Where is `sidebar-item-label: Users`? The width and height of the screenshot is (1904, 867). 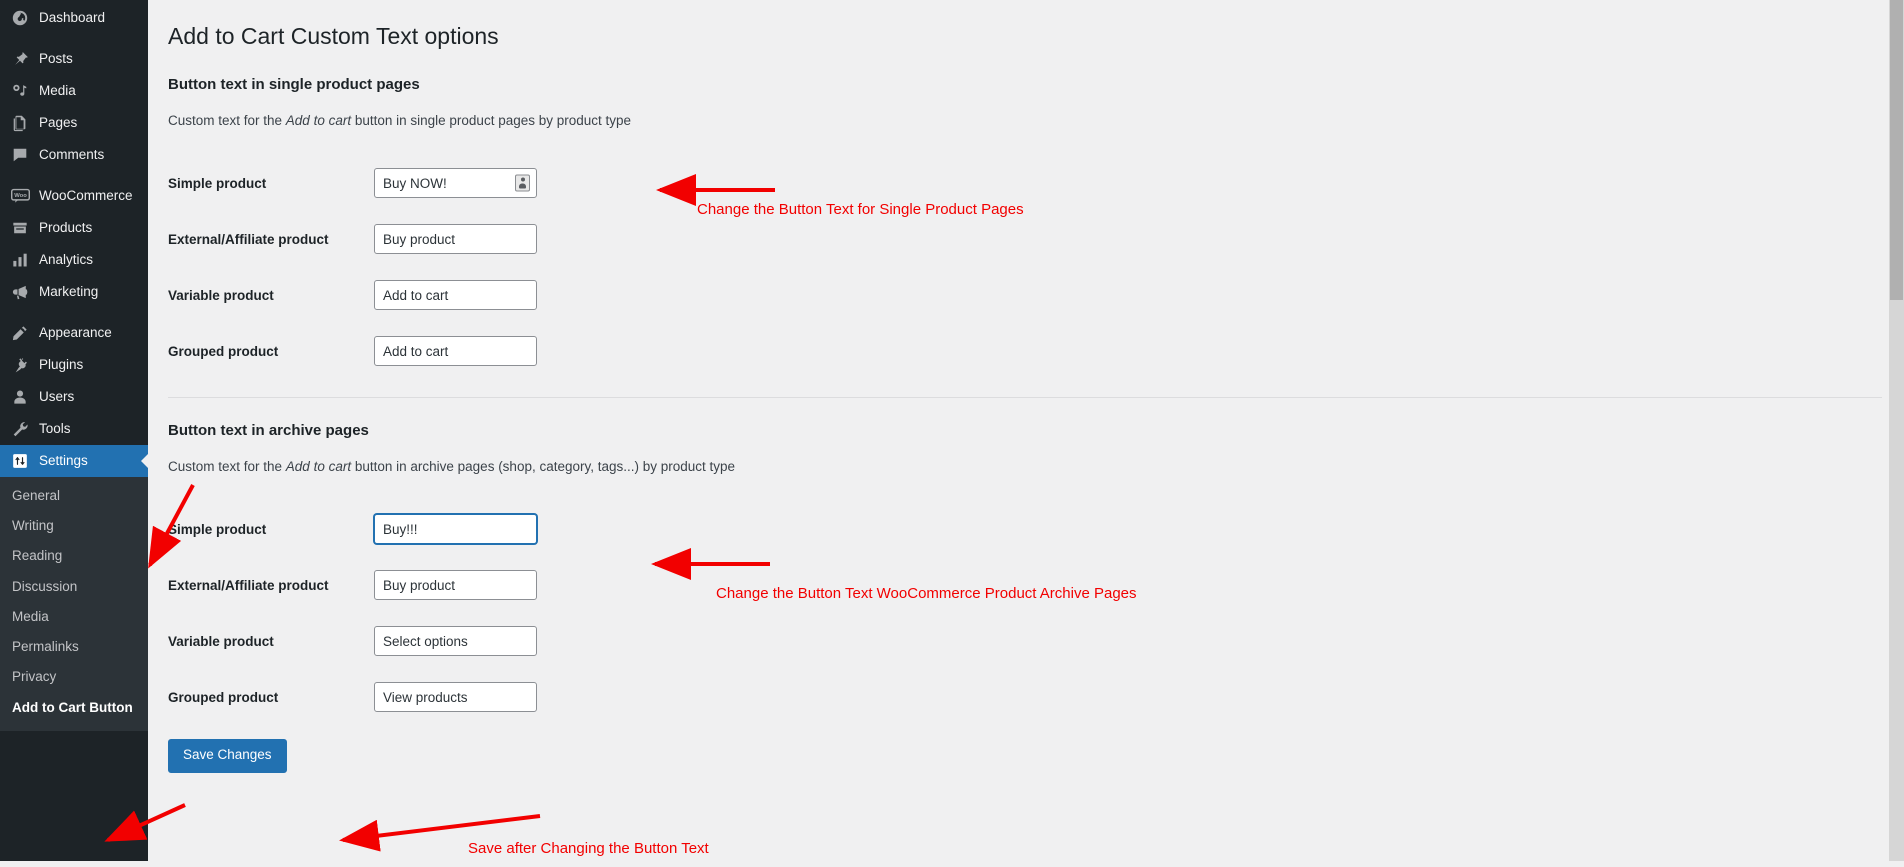 sidebar-item-label: Users is located at coordinates (57, 397).